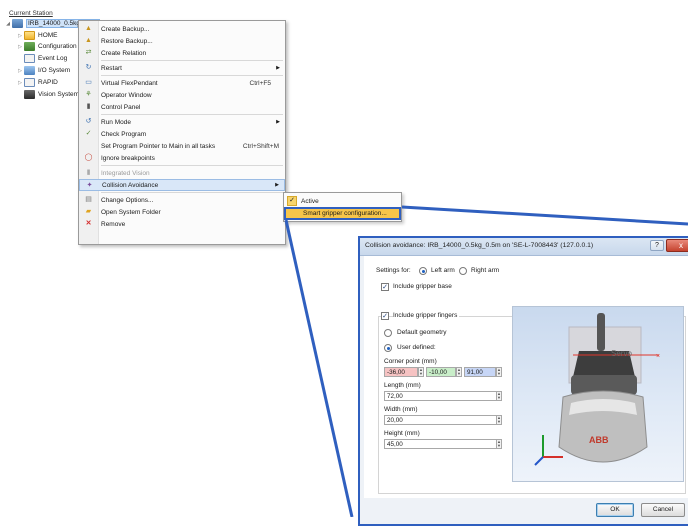  Describe the element at coordinates (88, 199) in the screenshot. I see `change-options-icon: ▤` at that location.